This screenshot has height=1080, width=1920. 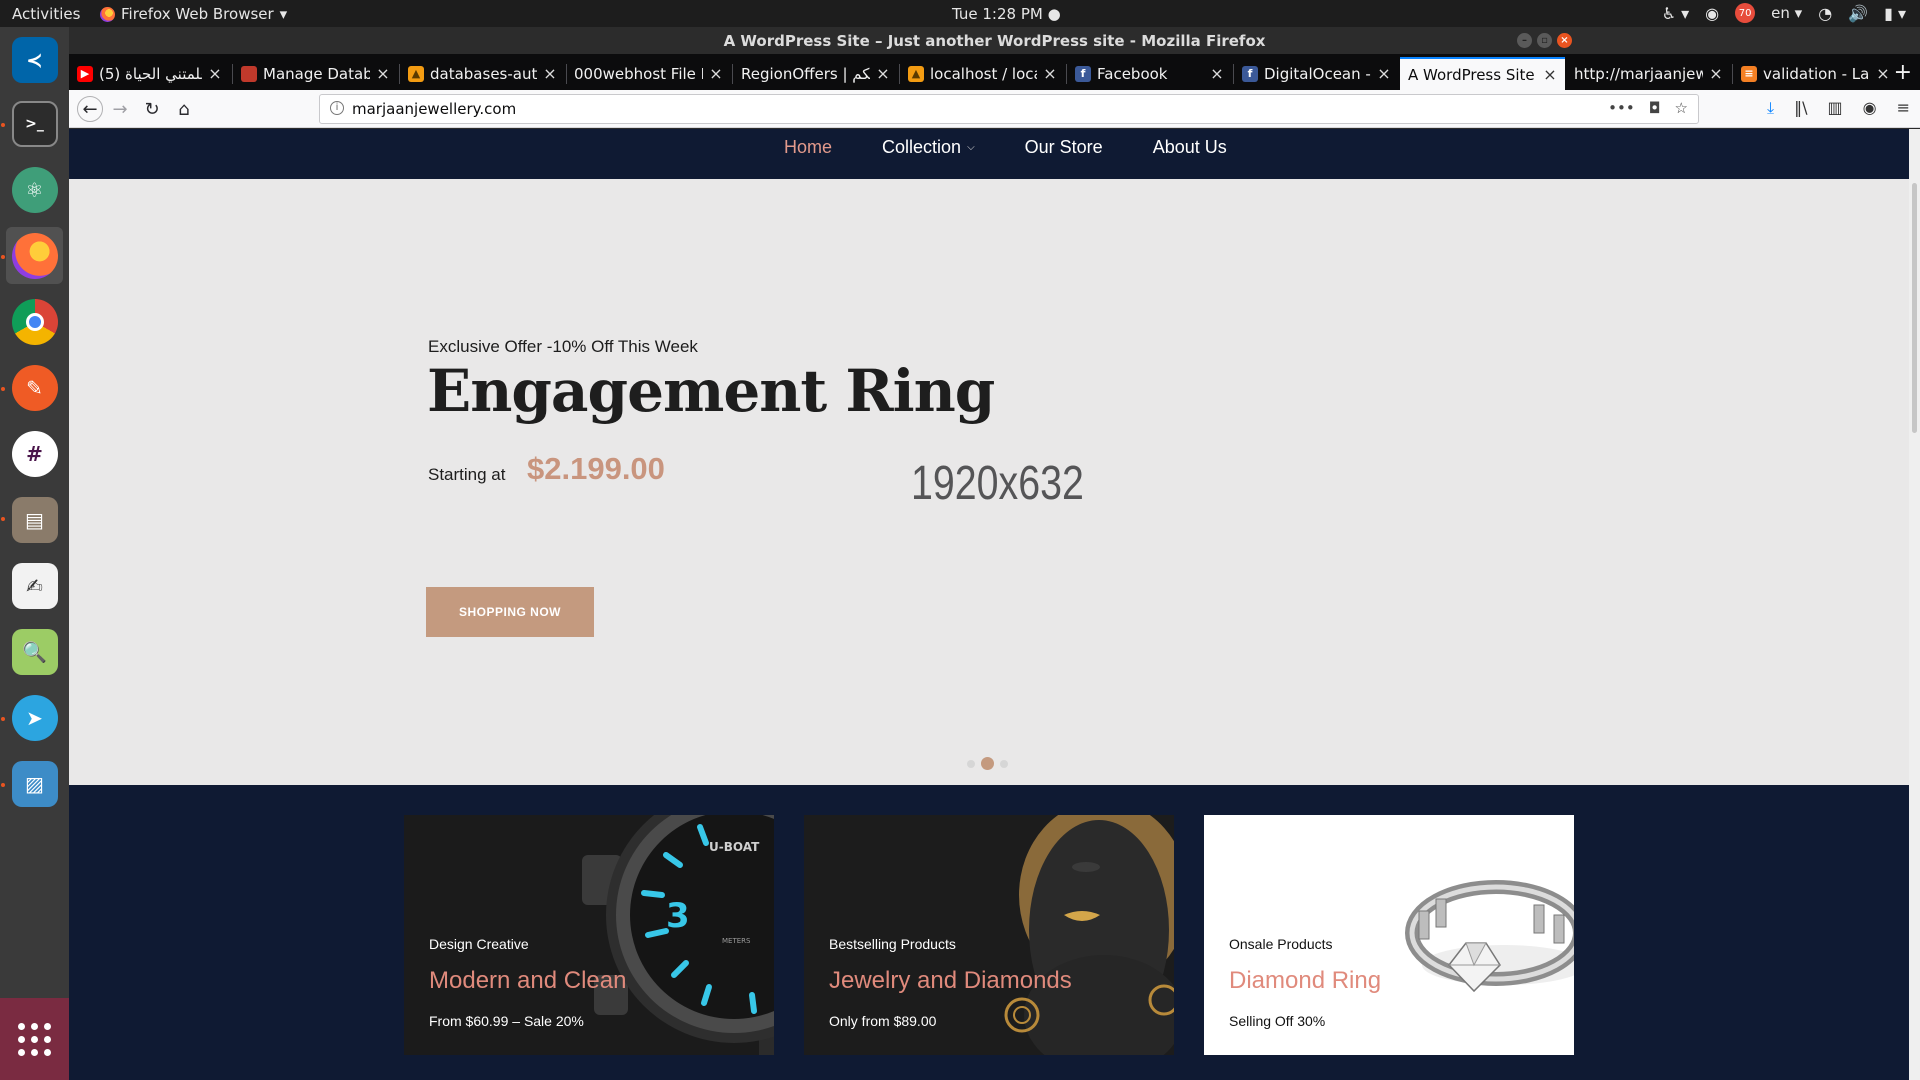 I want to click on menu-label: Collection, so click(x=922, y=147).